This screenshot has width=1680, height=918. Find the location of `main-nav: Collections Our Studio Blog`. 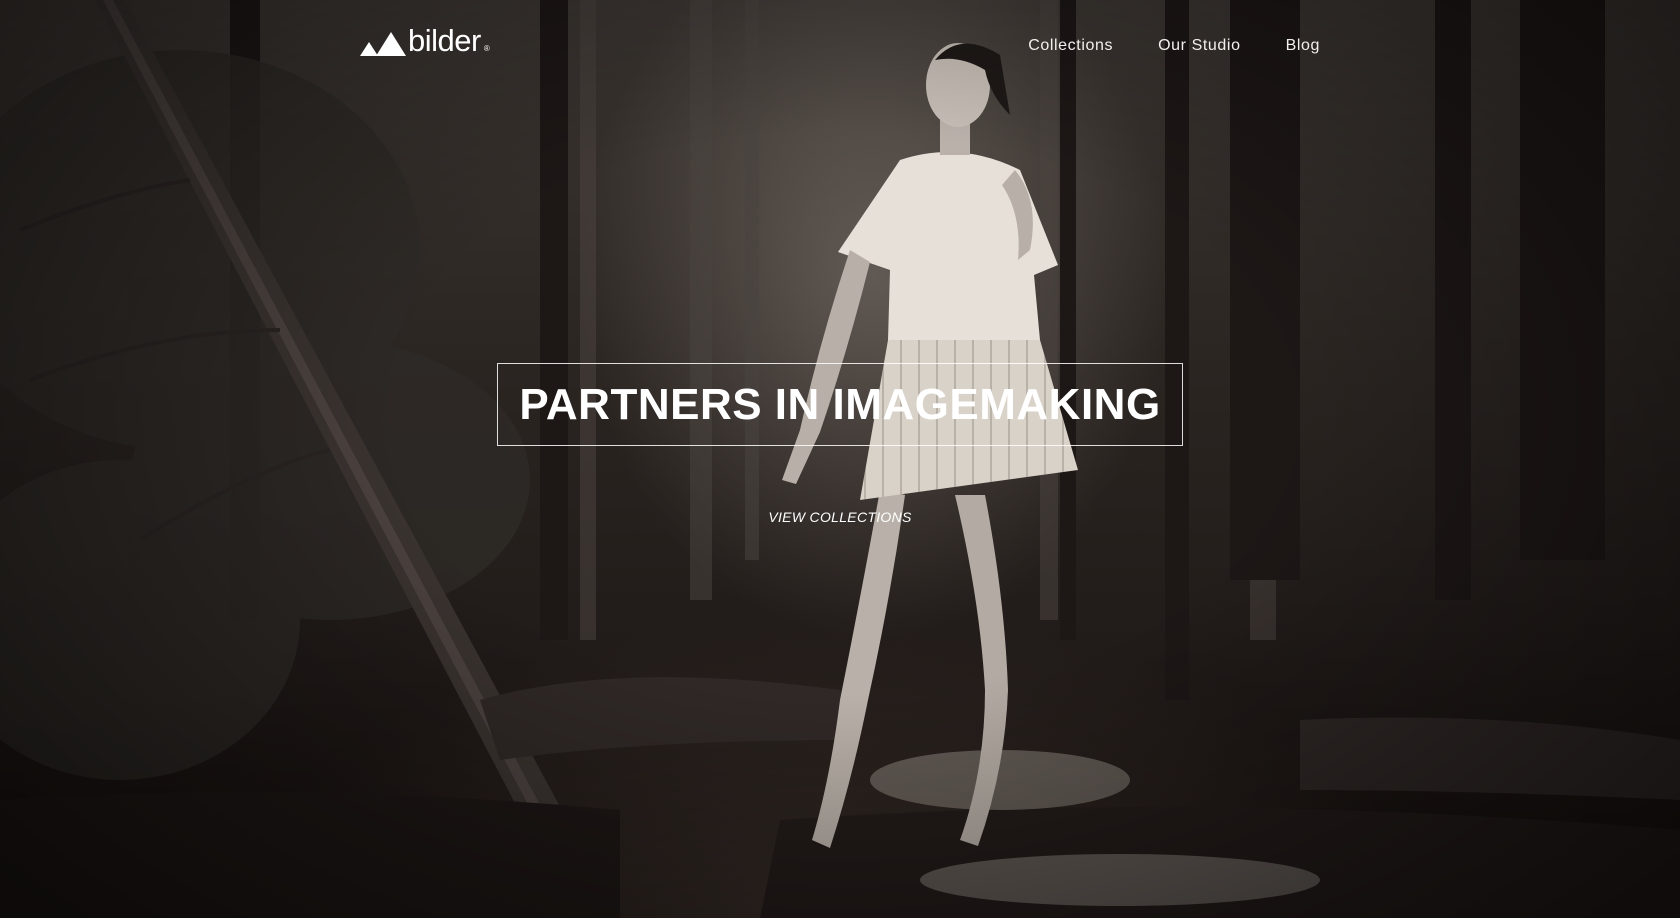

main-nav: Collections Our Studio Blog is located at coordinates (1174, 46).